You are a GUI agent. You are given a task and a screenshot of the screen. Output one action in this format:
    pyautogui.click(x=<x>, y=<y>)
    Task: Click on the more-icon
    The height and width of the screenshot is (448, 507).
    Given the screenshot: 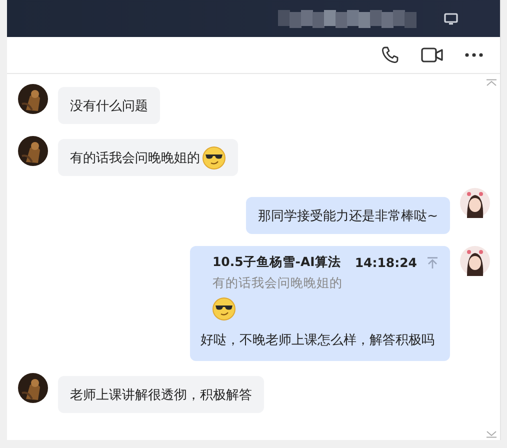 What is the action you would take?
    pyautogui.click(x=474, y=55)
    